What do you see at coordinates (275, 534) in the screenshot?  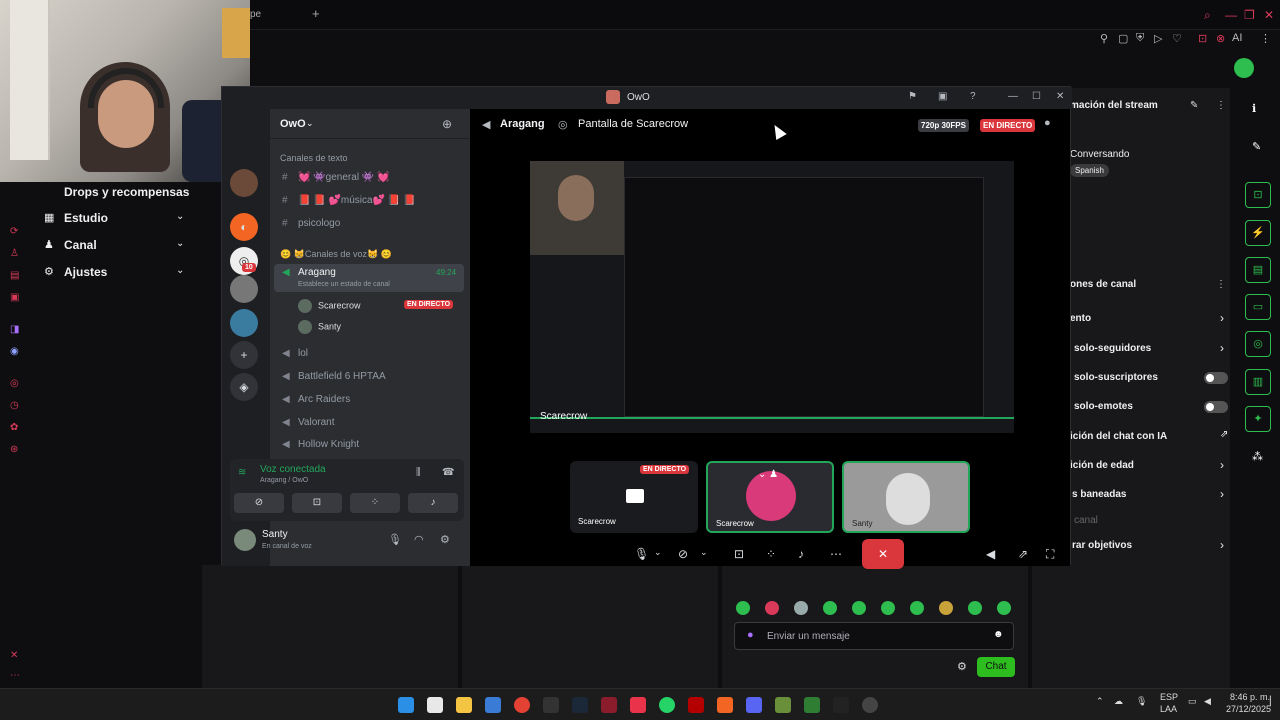 I see `user-name: Santy` at bounding box center [275, 534].